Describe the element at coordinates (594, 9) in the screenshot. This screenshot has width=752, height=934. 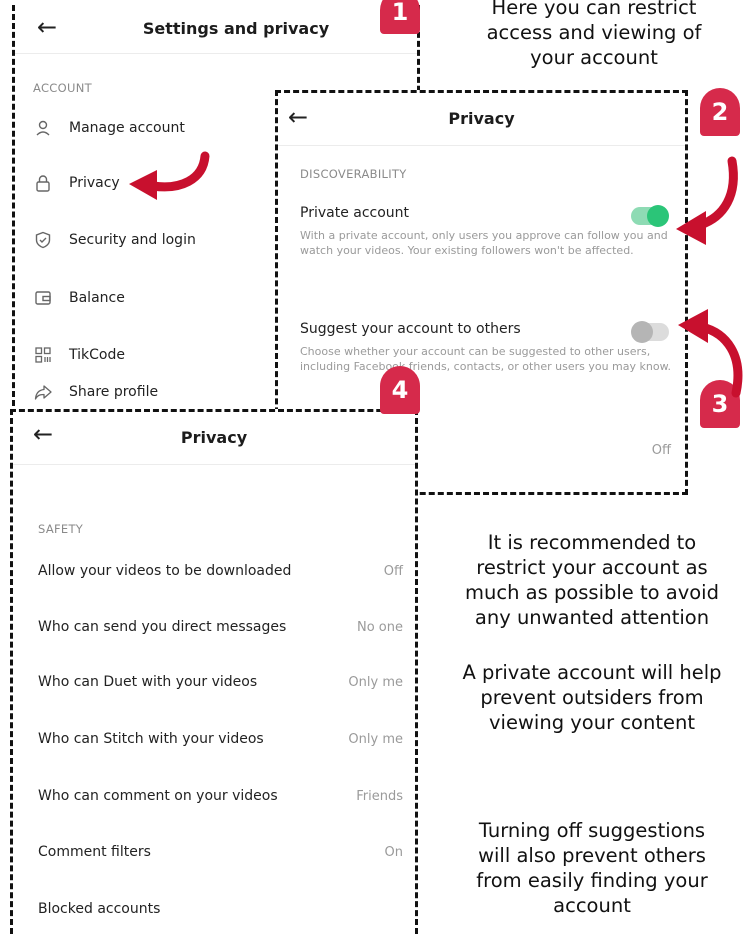
I see `note-line: Here you can restrict` at that location.